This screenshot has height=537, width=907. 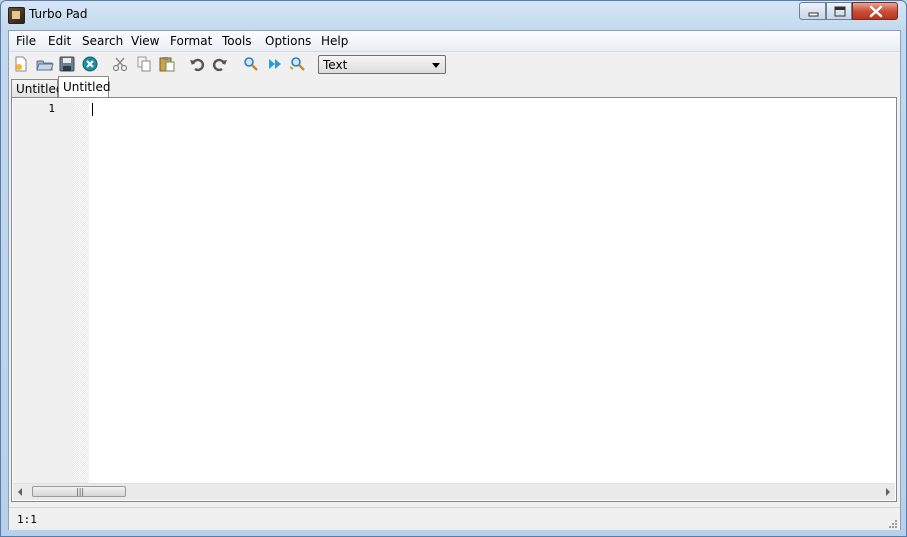 What do you see at coordinates (335, 65) in the screenshot?
I see `syntax-mode-value: Text` at bounding box center [335, 65].